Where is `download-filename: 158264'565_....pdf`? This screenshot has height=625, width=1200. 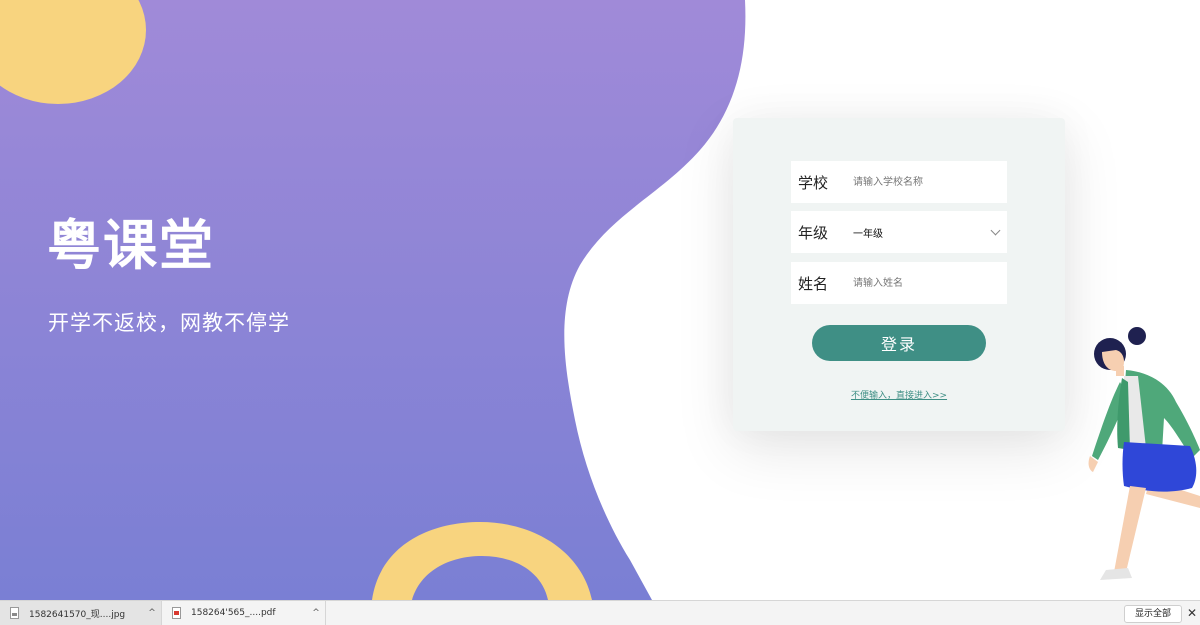 download-filename: 158264'565_....pdf is located at coordinates (233, 613).